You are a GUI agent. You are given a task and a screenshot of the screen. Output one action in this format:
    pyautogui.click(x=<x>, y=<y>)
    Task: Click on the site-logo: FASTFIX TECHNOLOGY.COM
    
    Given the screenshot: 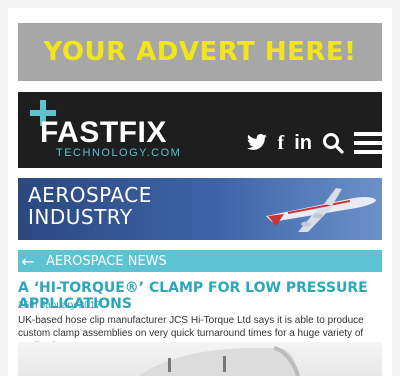 What is the action you would take?
    pyautogui.click(x=105, y=131)
    